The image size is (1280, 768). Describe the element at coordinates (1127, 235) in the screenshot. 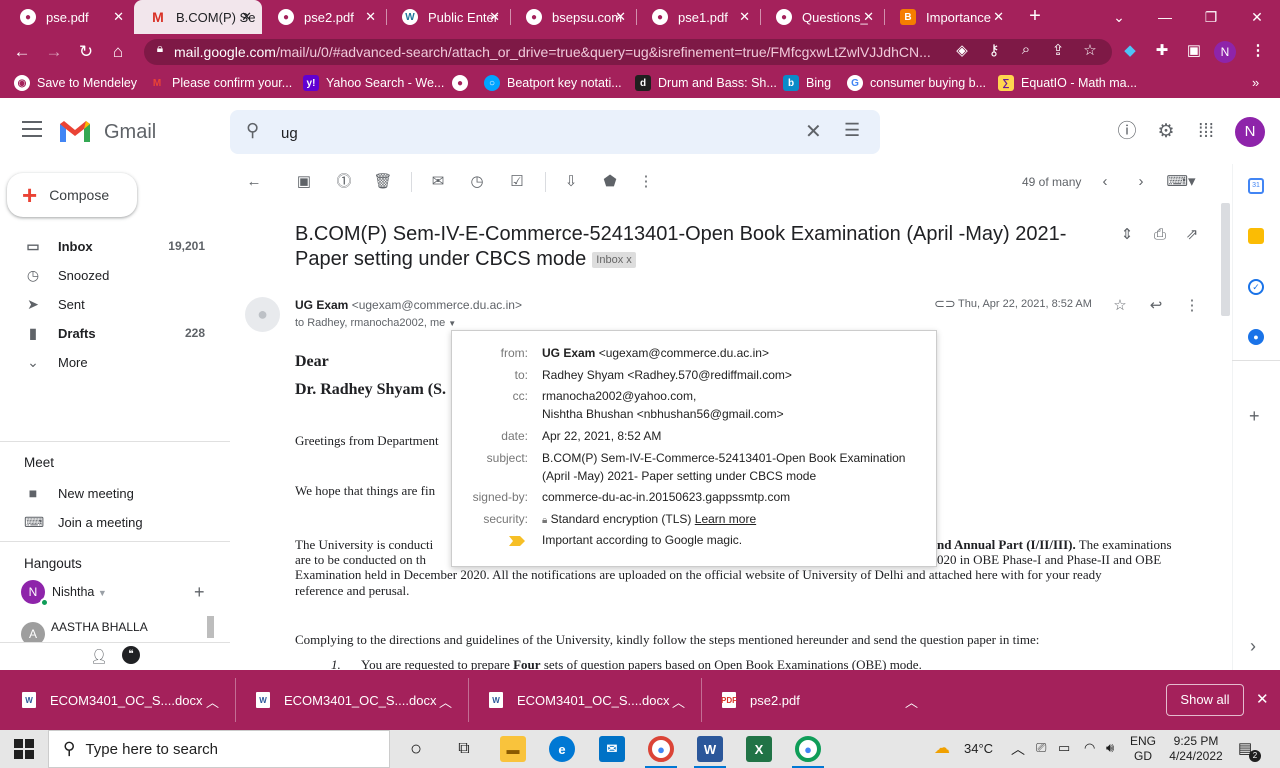

I see `expand-all-icon: ⇕` at that location.